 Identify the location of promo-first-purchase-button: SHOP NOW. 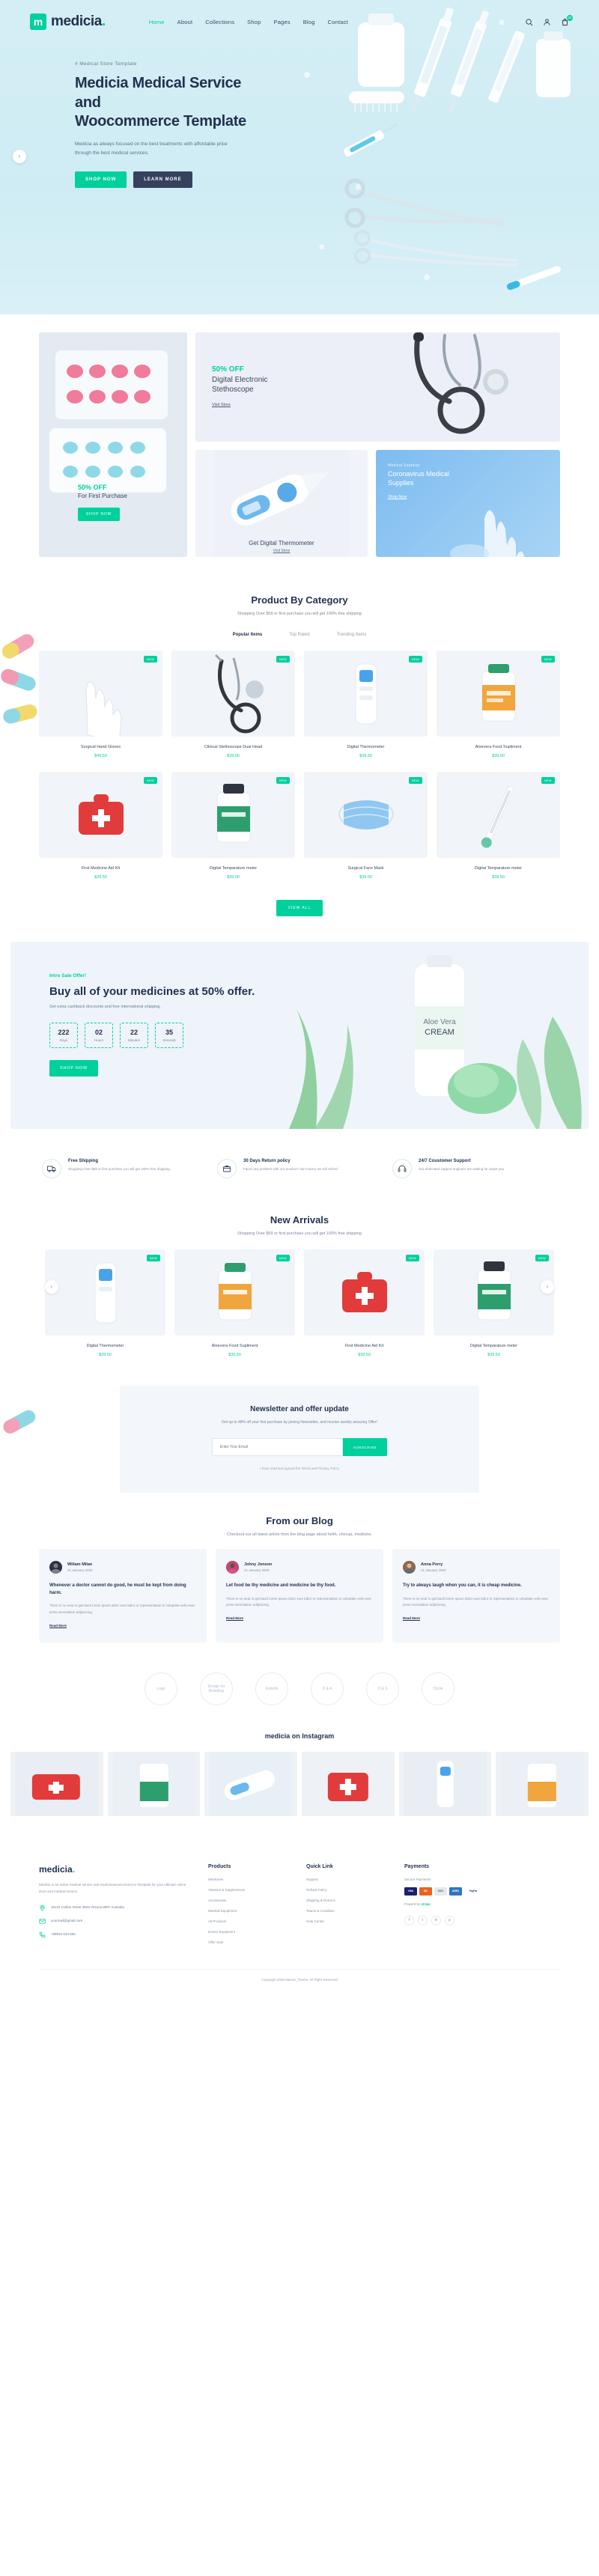
(99, 514).